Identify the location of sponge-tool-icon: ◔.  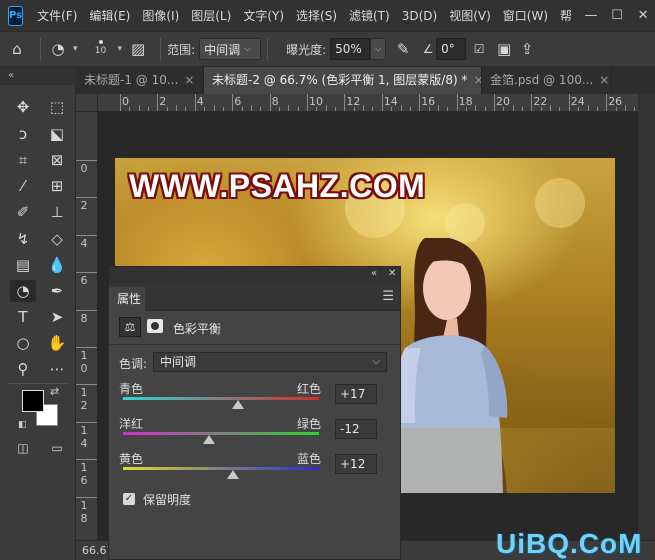
(23, 291).